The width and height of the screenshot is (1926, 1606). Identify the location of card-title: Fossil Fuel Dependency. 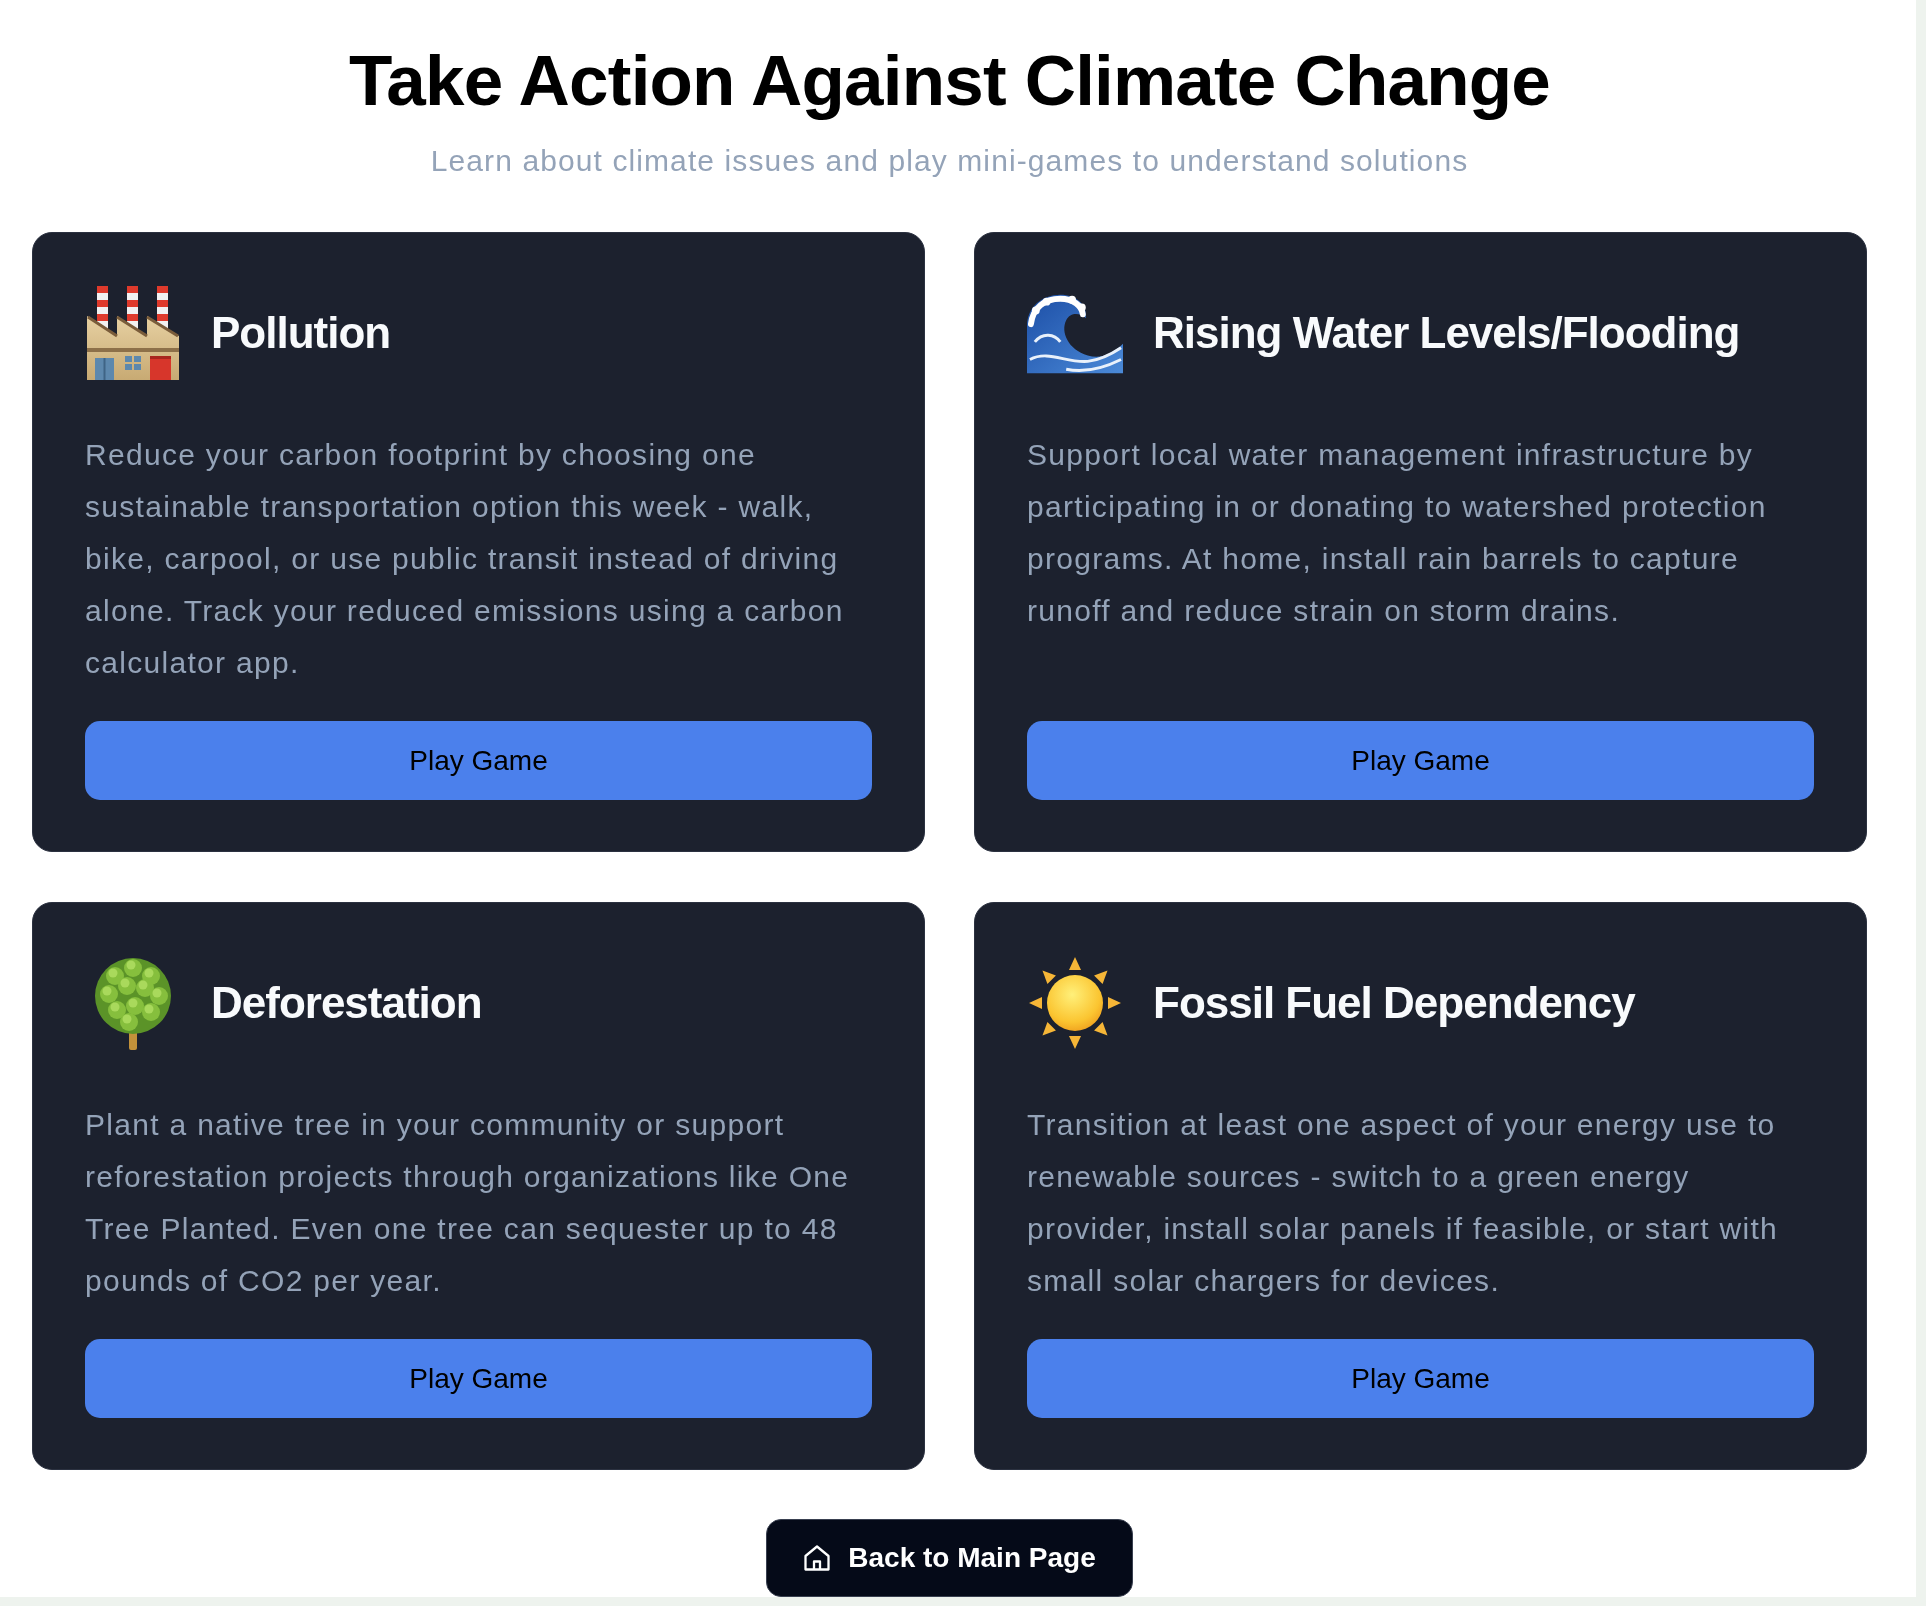
(1394, 1003).